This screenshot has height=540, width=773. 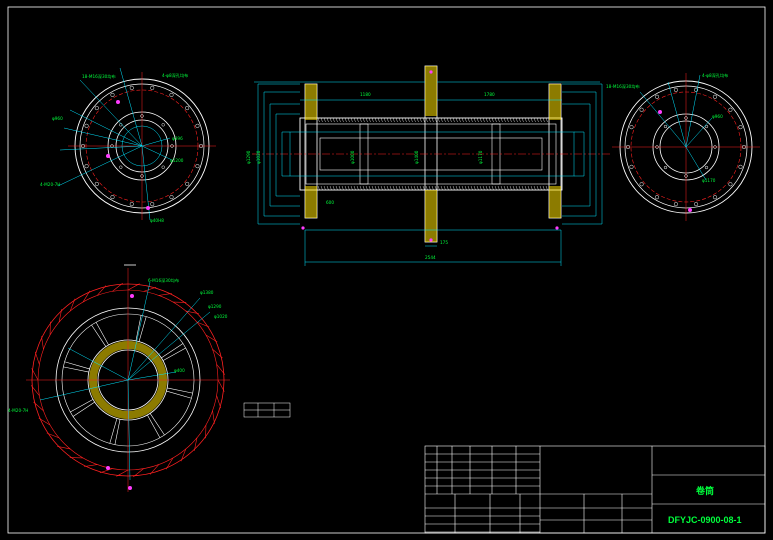 What do you see at coordinates (50, 184) in the screenshot?
I see `left-label-5: 4-M20-7H` at bounding box center [50, 184].